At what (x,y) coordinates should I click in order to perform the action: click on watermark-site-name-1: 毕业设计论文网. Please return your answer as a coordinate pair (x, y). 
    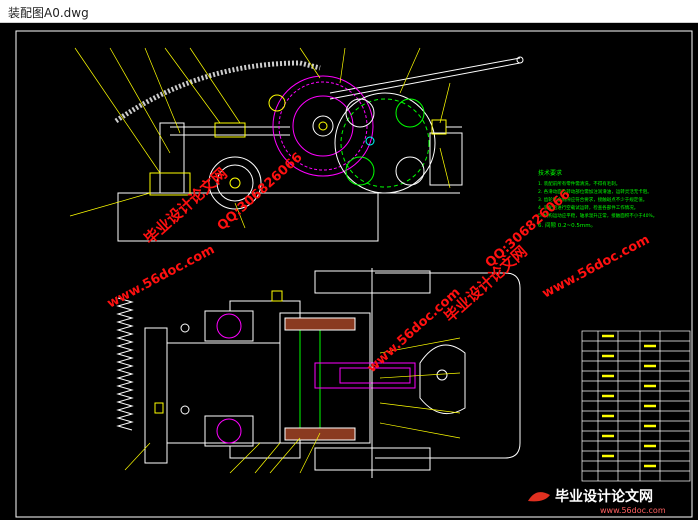
    Looking at the image, I should click on (186, 206).